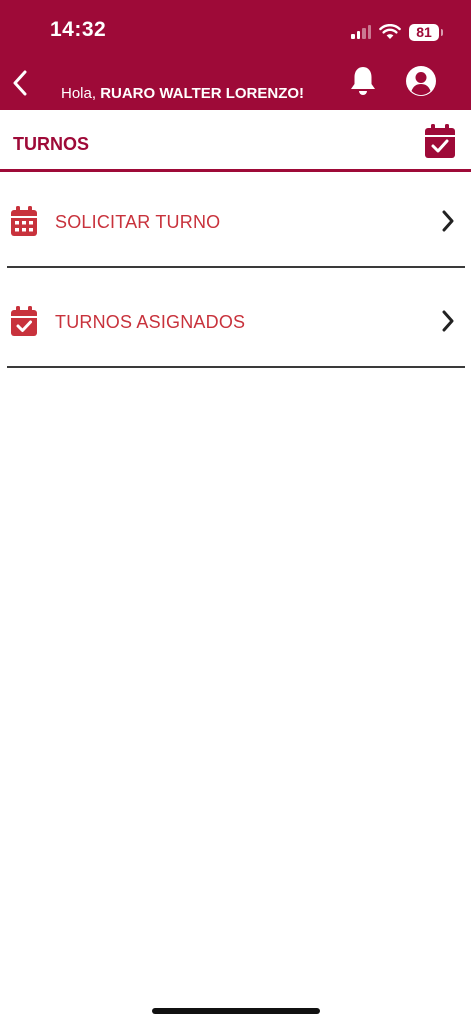  Describe the element at coordinates (235, 55) in the screenshot. I see `top-bar: 14:32 81 Hola, RUARO WALTER LORENZO!` at that location.